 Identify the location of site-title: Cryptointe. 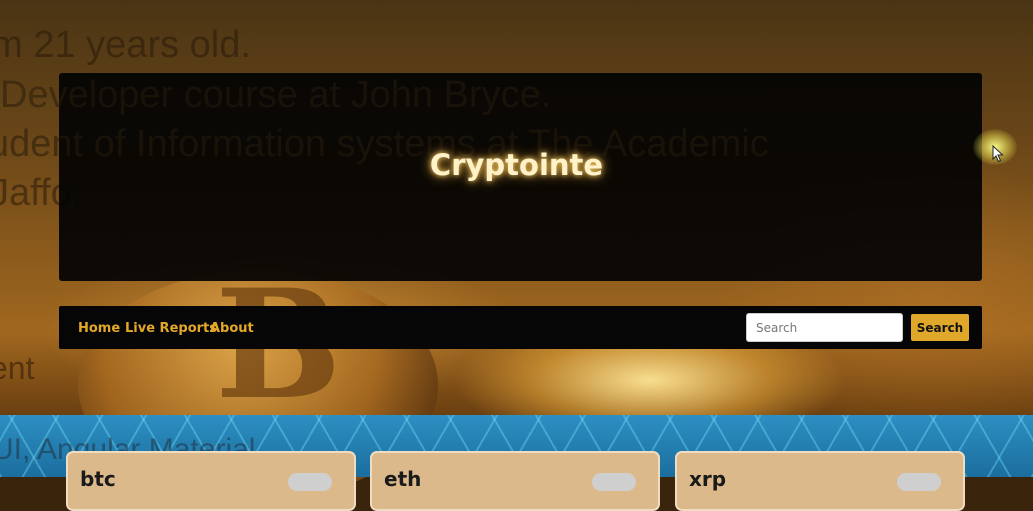
(516, 165).